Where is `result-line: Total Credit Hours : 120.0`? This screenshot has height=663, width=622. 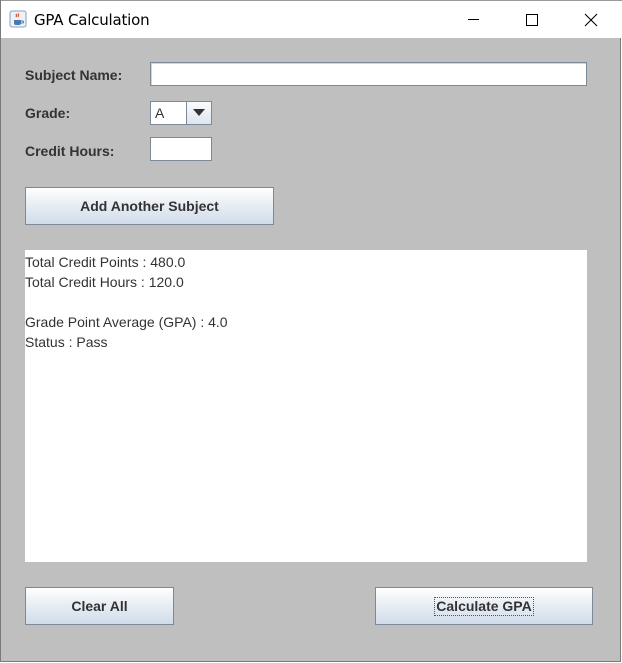 result-line: Total Credit Hours : 120.0 is located at coordinates (104, 282).